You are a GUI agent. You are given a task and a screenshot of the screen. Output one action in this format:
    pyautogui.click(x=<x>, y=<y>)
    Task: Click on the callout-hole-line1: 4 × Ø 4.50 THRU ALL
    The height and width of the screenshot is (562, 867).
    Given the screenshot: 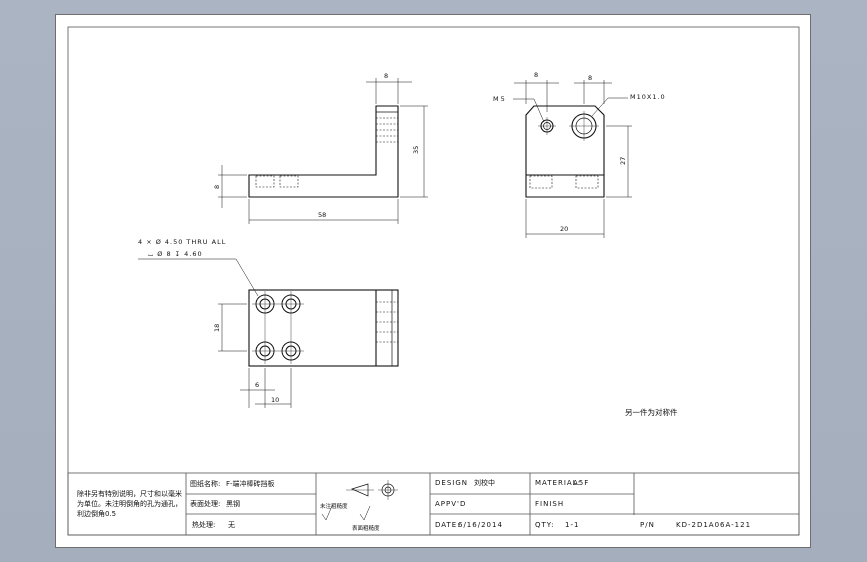 What is the action you would take?
    pyautogui.click(x=182, y=242)
    